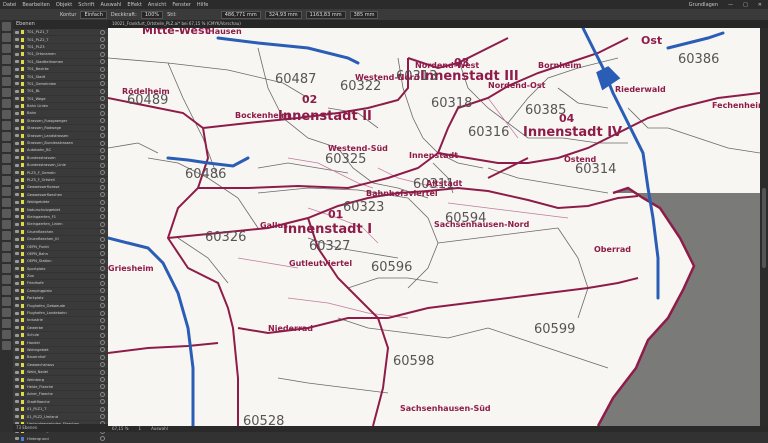  What do you see at coordinates (140, 429) in the screenshot?
I see `artboard-number: 1` at bounding box center [140, 429].